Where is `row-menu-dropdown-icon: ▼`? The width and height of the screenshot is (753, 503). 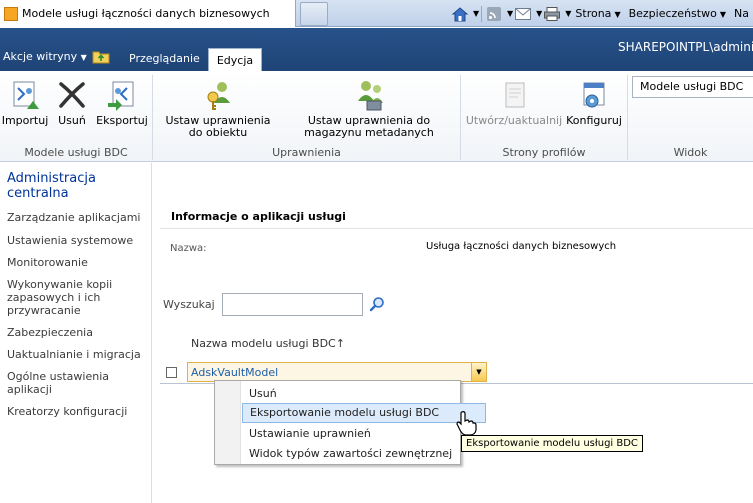
row-menu-dropdown-icon: ▼ is located at coordinates (478, 372).